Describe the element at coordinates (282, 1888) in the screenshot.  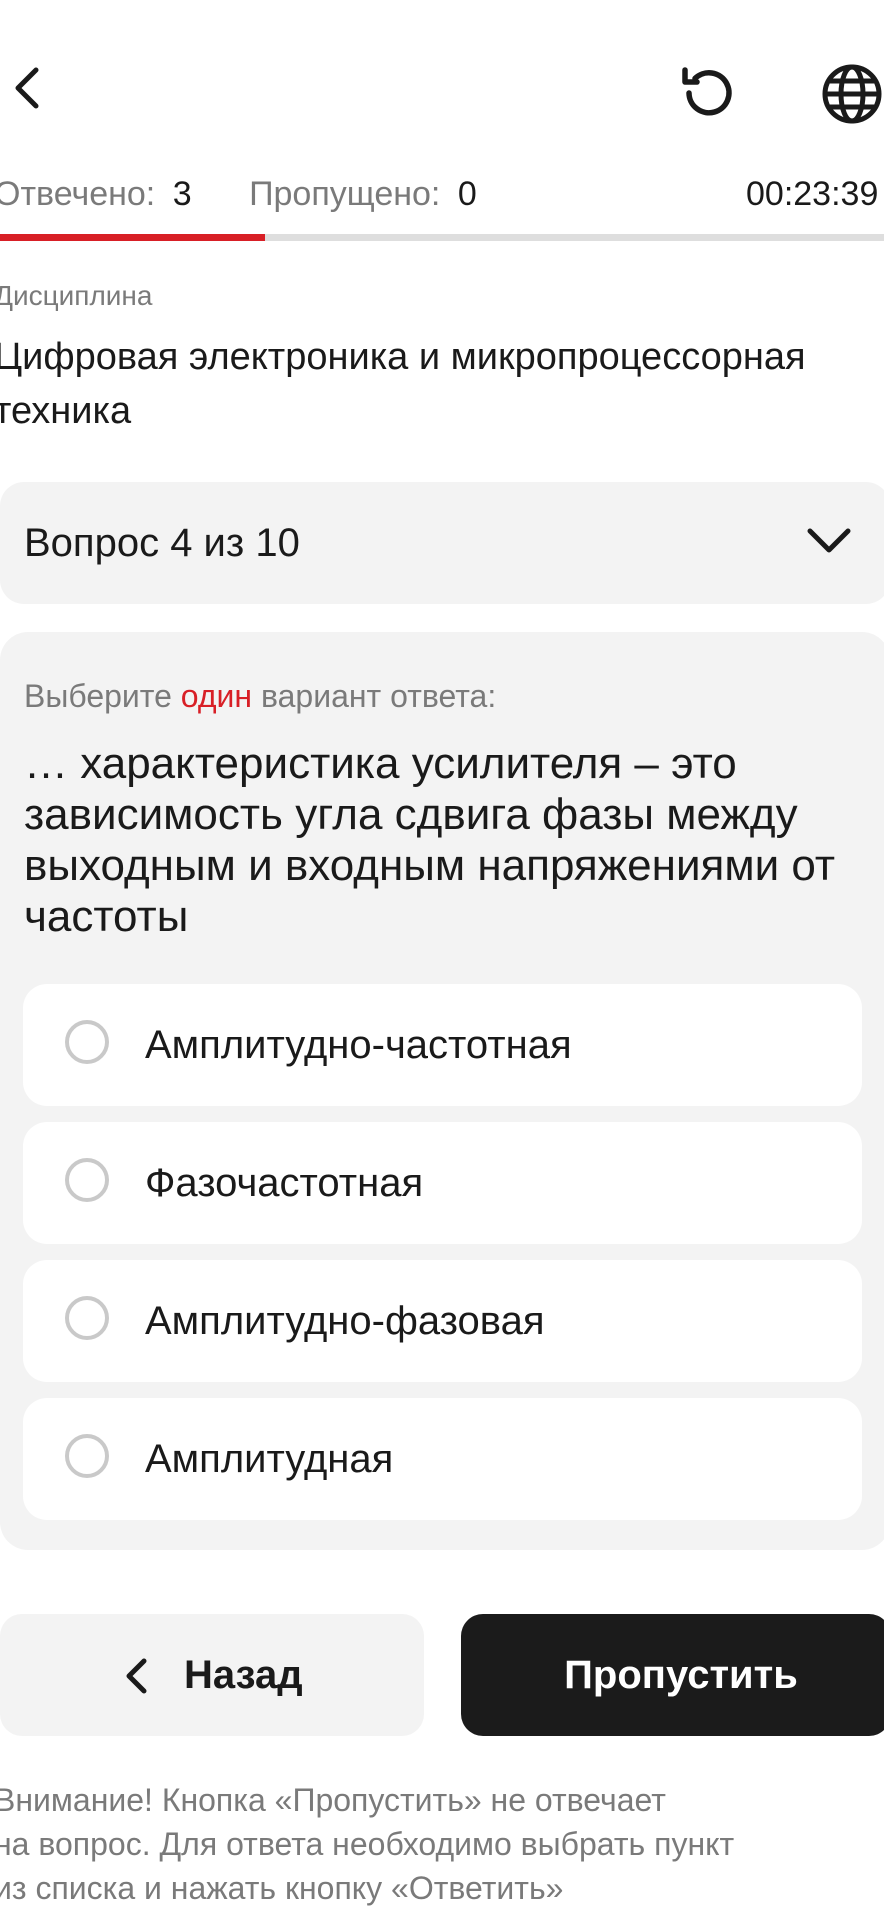
I see `notice-line: из списка и нажать кнопку «Ответить»` at that location.